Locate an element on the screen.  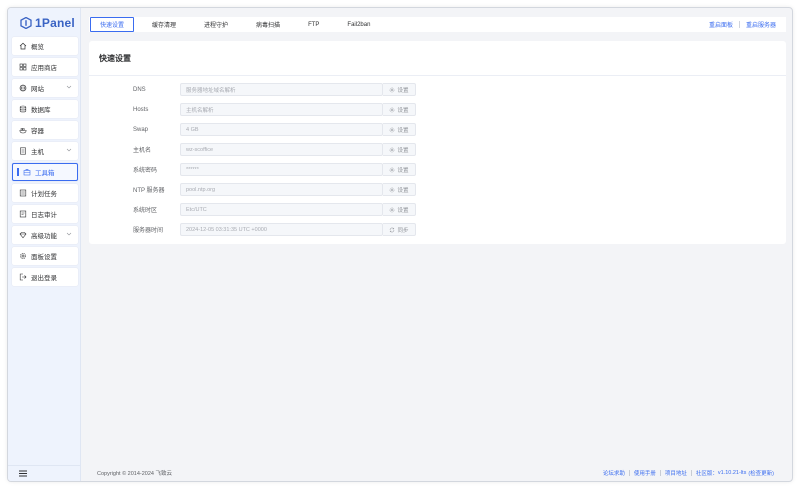
setting-row-ntp: NTP 服务器 pool.ntp.org 设置 is located at coordinates (437, 189).